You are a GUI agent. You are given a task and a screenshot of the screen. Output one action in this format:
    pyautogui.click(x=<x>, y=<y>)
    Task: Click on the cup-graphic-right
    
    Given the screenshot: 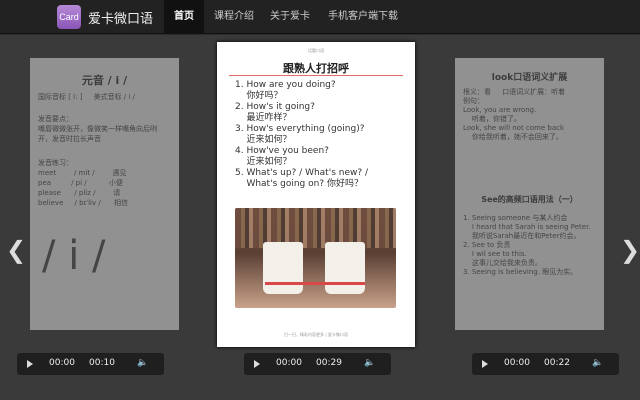 What is the action you would take?
    pyautogui.click(x=345, y=268)
    